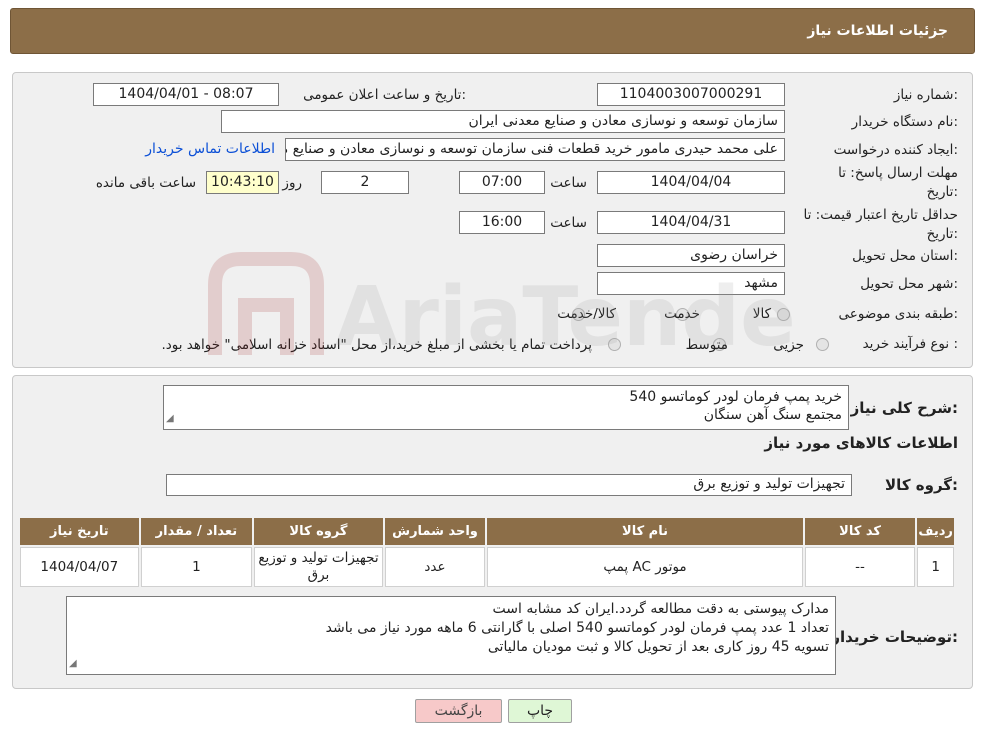 Image resolution: width=985 pixels, height=744 pixels. Describe the element at coordinates (909, 284) in the screenshot. I see `city-label: شهر محل تحویل:` at that location.